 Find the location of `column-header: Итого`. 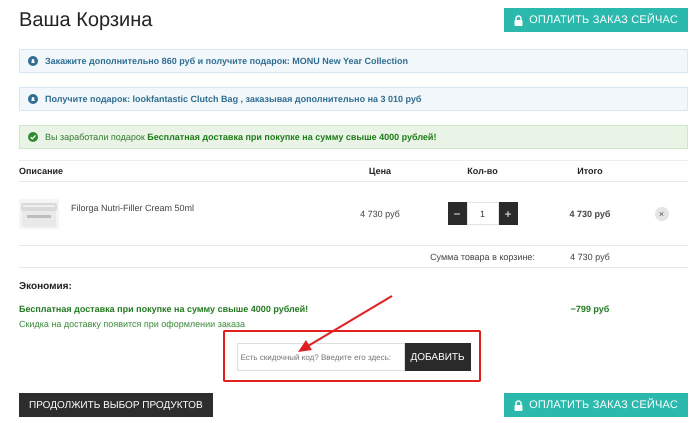

column-header: Итого is located at coordinates (590, 171).